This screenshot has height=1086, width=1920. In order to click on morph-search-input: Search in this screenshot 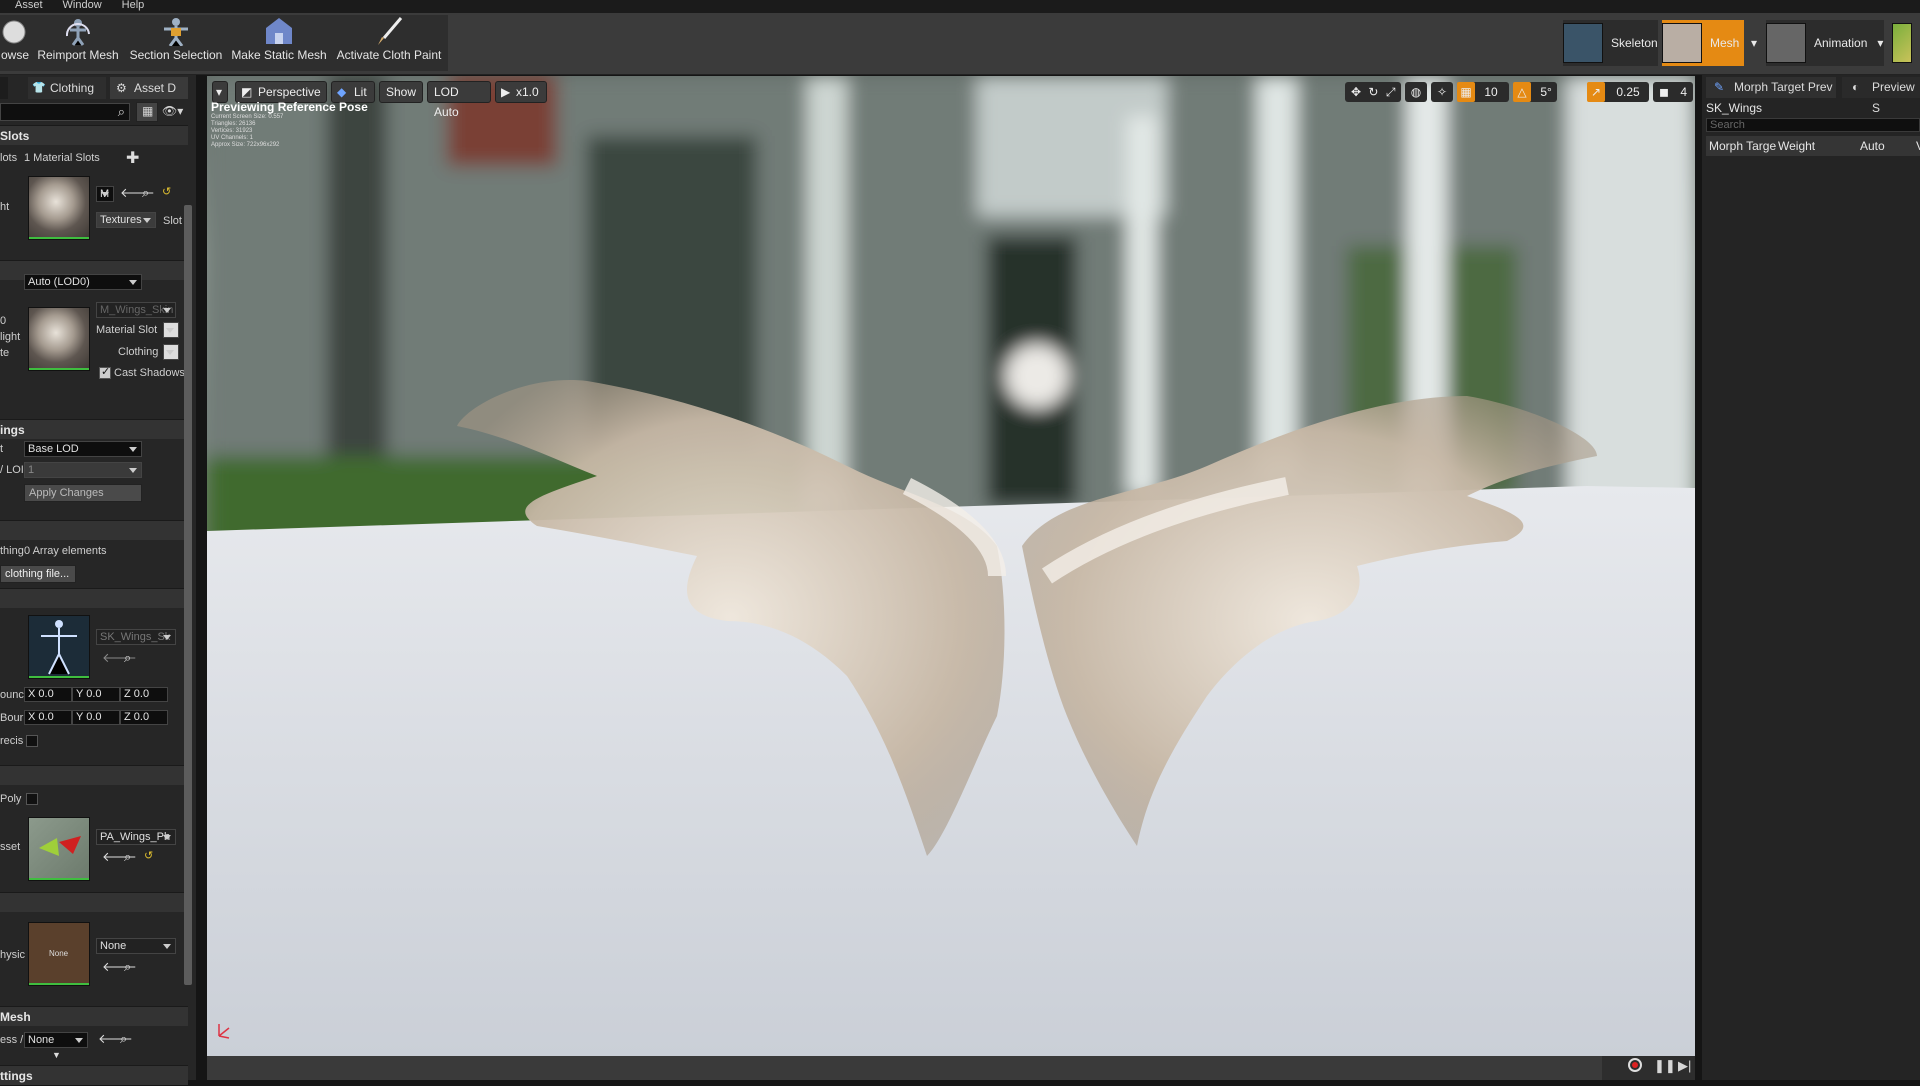, I will do `click(1813, 125)`.